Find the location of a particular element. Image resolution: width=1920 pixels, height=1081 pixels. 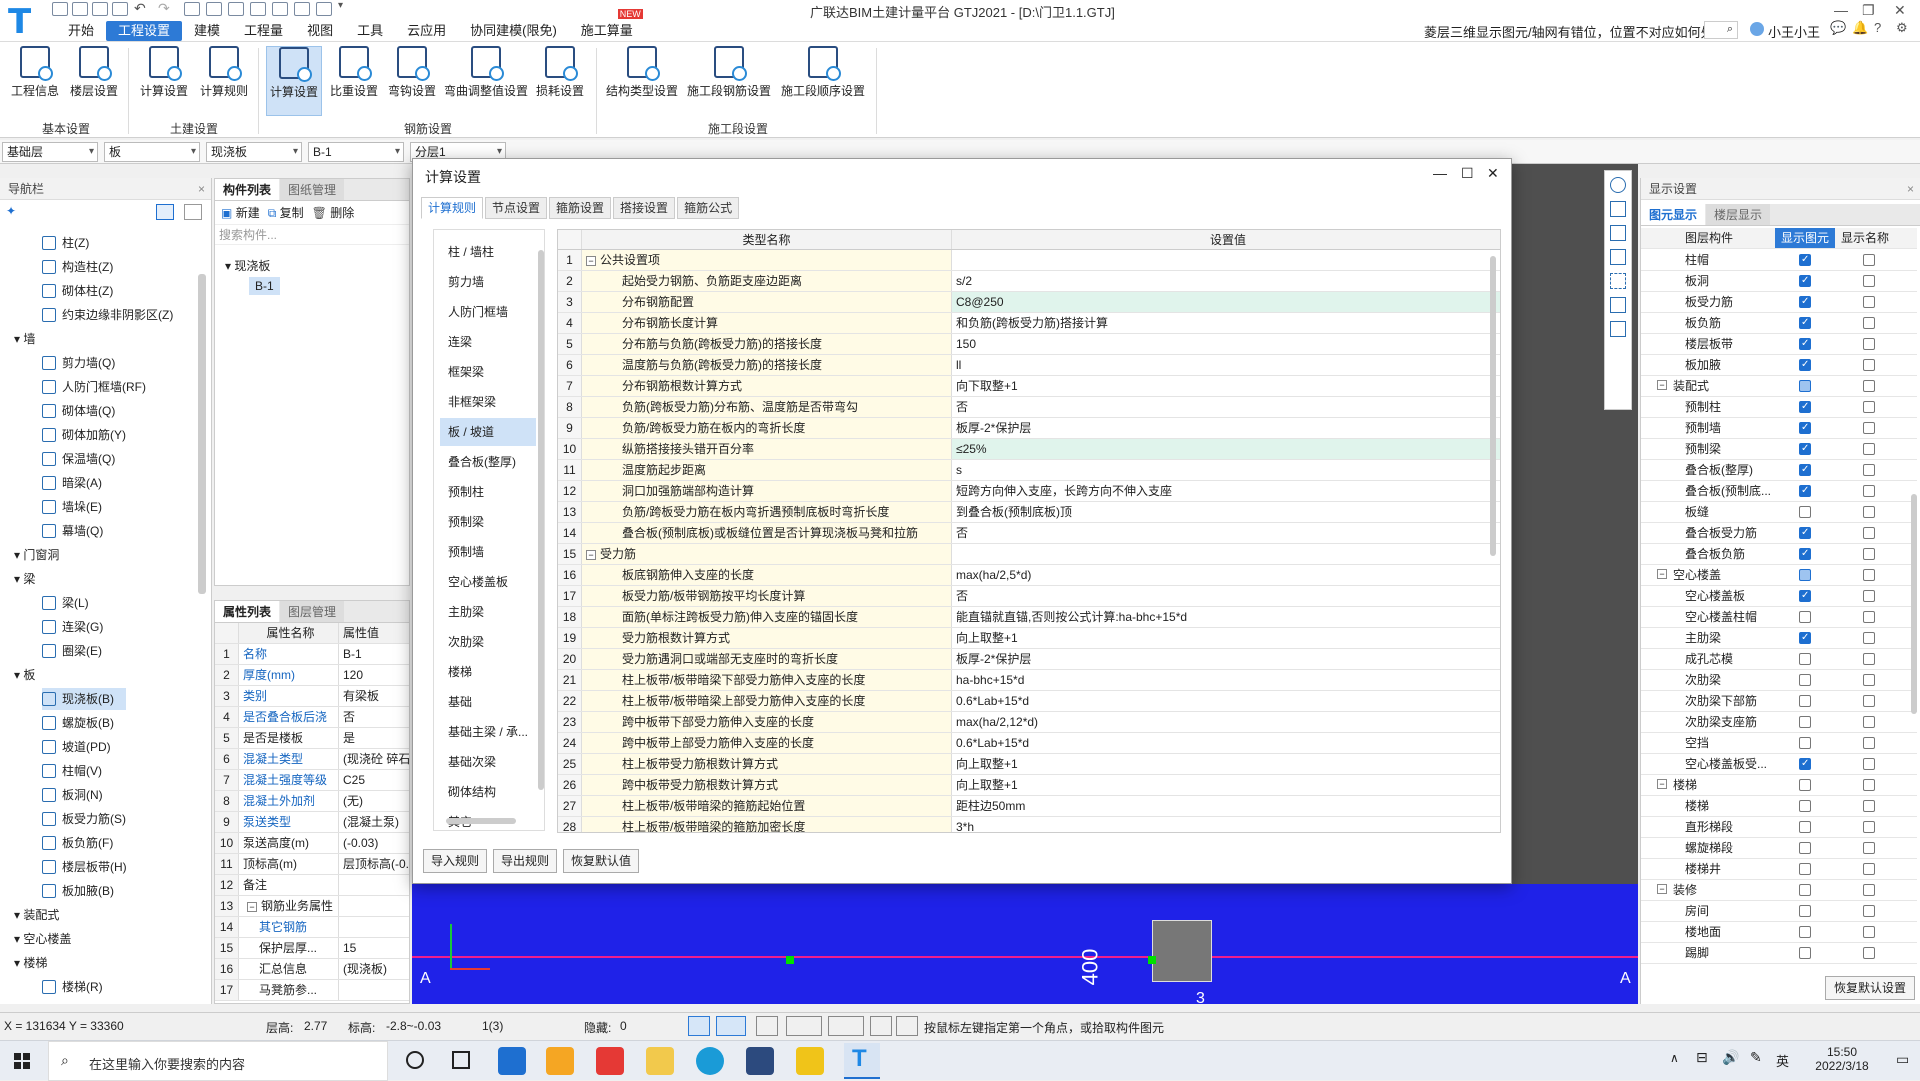

rule-row: 13 负筋/跨板受力筋在板内弯折遇预制底板时弯折长度 到叠合板(预制底板)顶 is located at coordinates (1029, 512).